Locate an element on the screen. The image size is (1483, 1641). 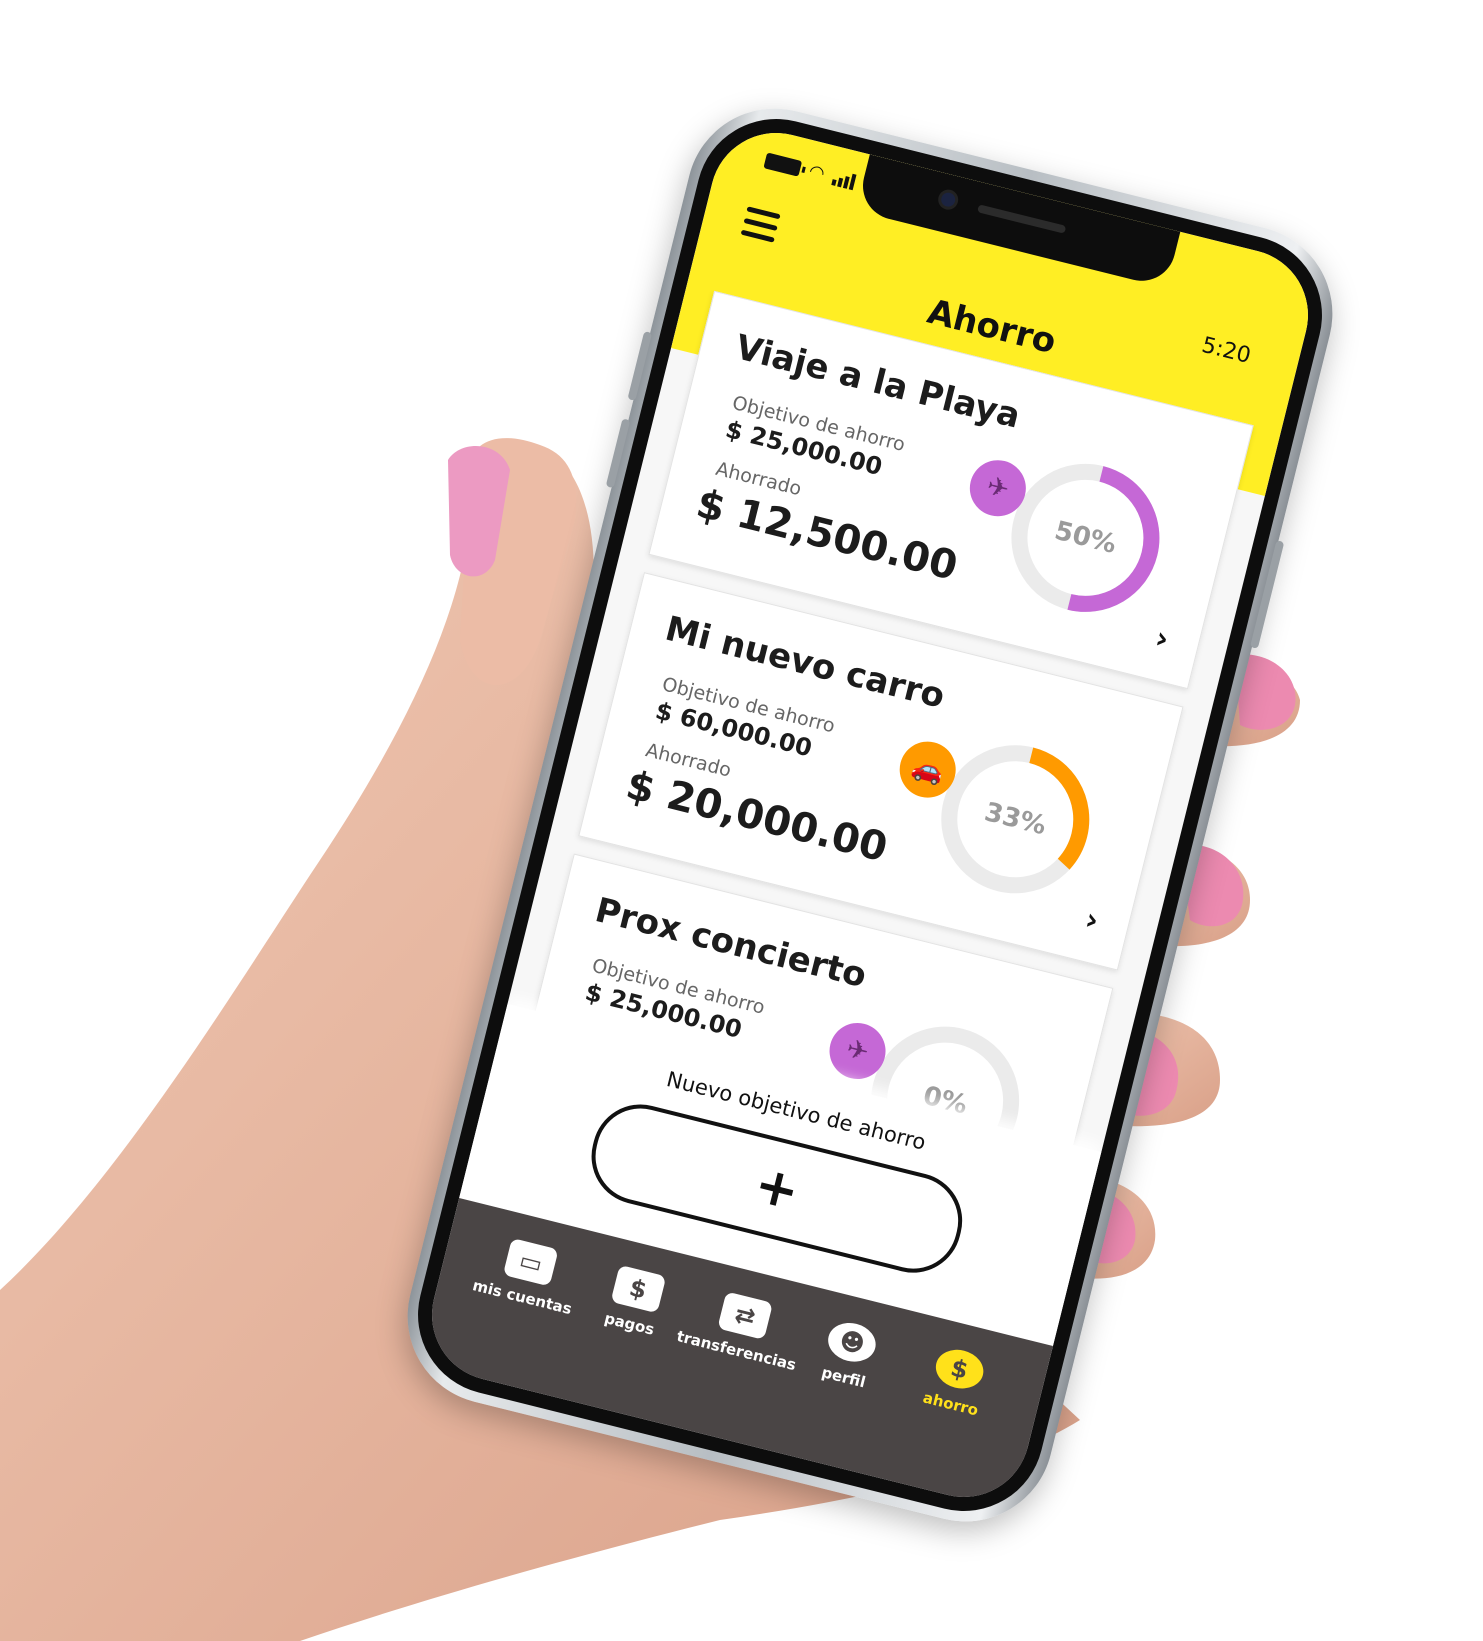
nav-item-mis-cuentas: ▭ mis cuentas is located at coordinates (528, 1275).